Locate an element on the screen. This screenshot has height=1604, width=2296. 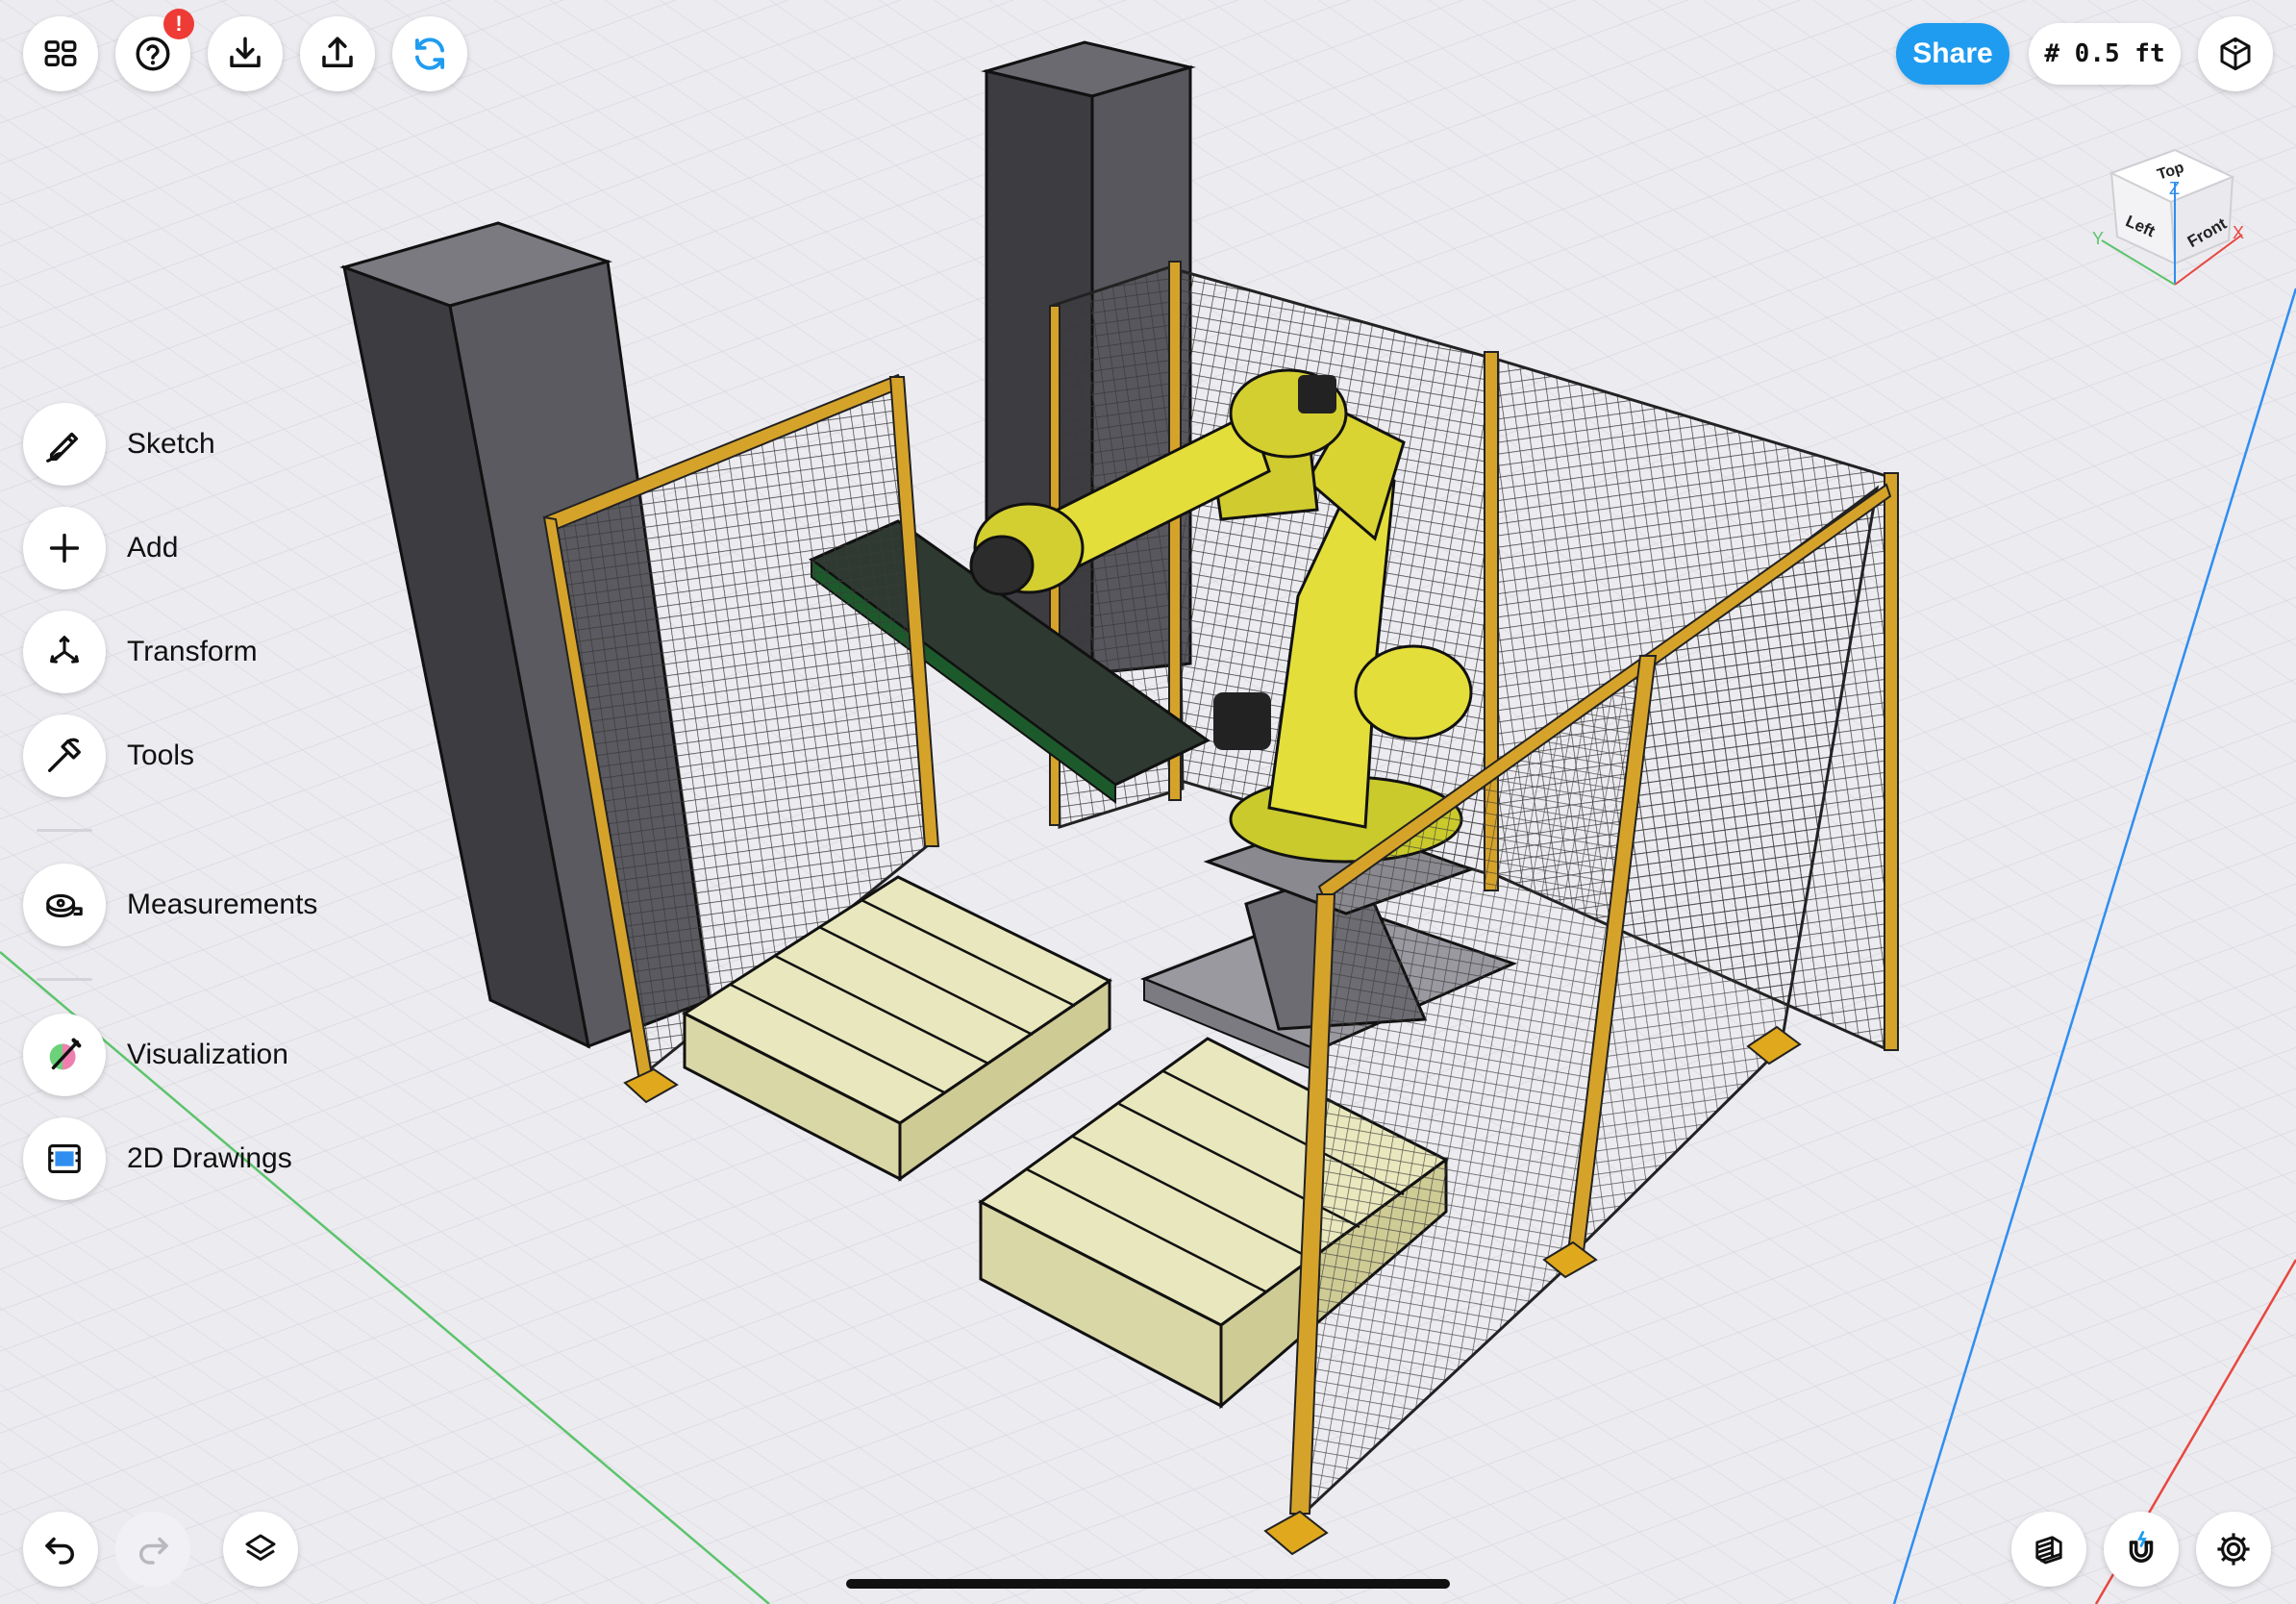
pencil-icon is located at coordinates (62, 447).